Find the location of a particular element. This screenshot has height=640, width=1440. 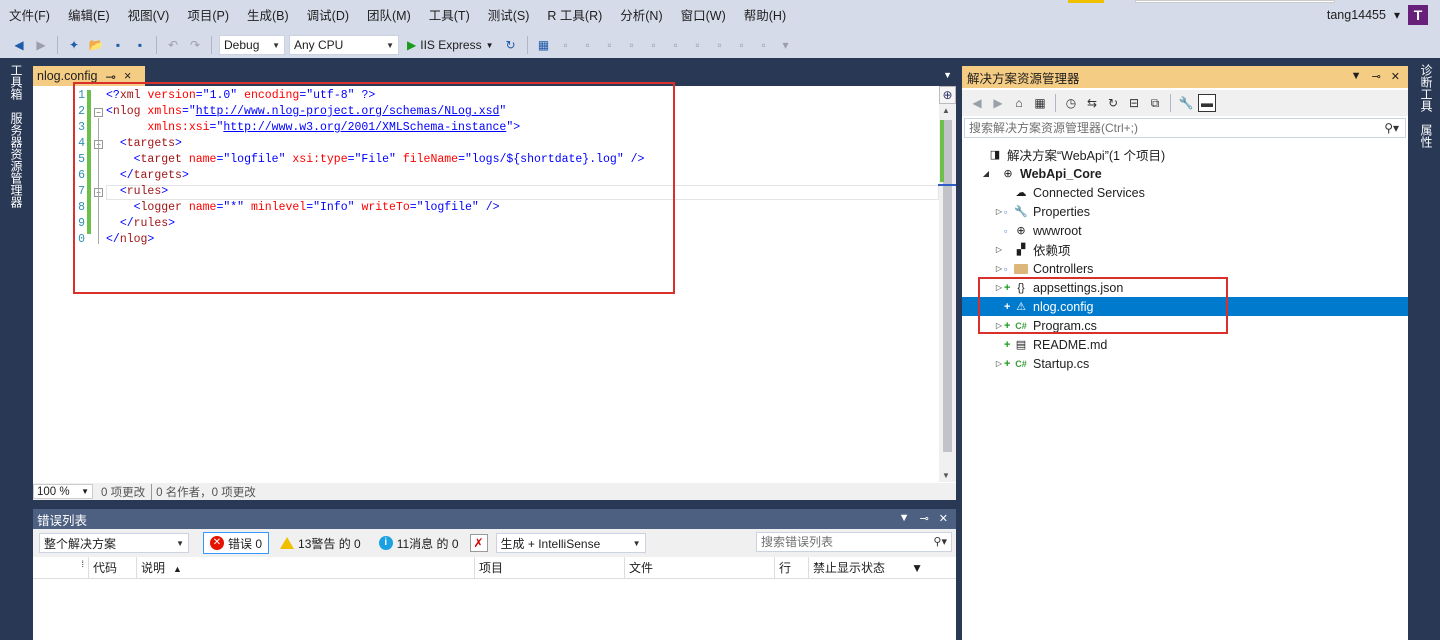

clear-filter-icon: ✗ is located at coordinates (478, 543).